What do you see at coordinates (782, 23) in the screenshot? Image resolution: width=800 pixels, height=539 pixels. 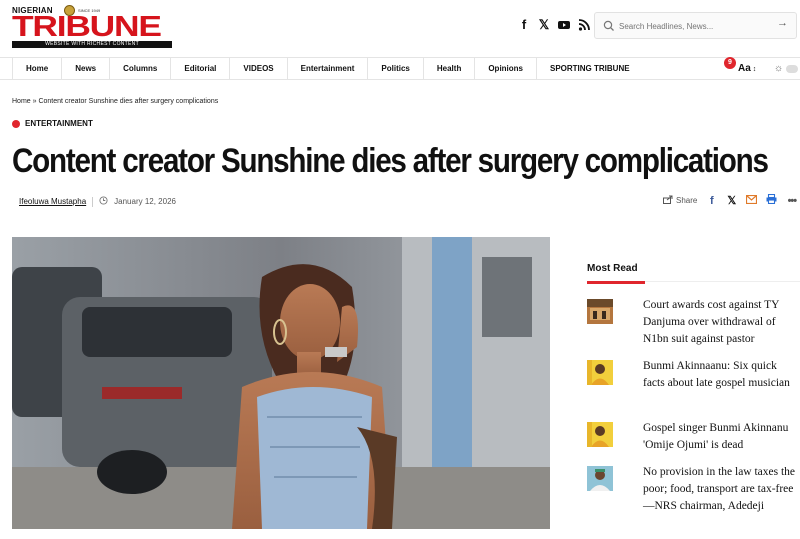 I see `search-submit-arrow-icon: →` at bounding box center [782, 23].